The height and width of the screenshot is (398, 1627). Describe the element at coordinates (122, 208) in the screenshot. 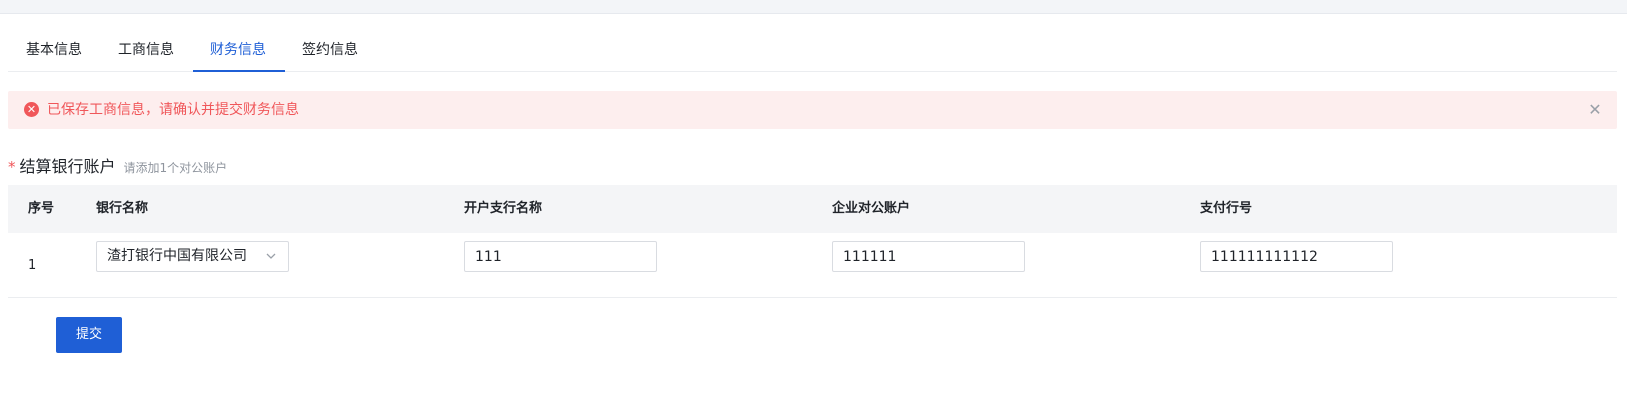

I see `column-header-bank-name: 银行名称` at that location.